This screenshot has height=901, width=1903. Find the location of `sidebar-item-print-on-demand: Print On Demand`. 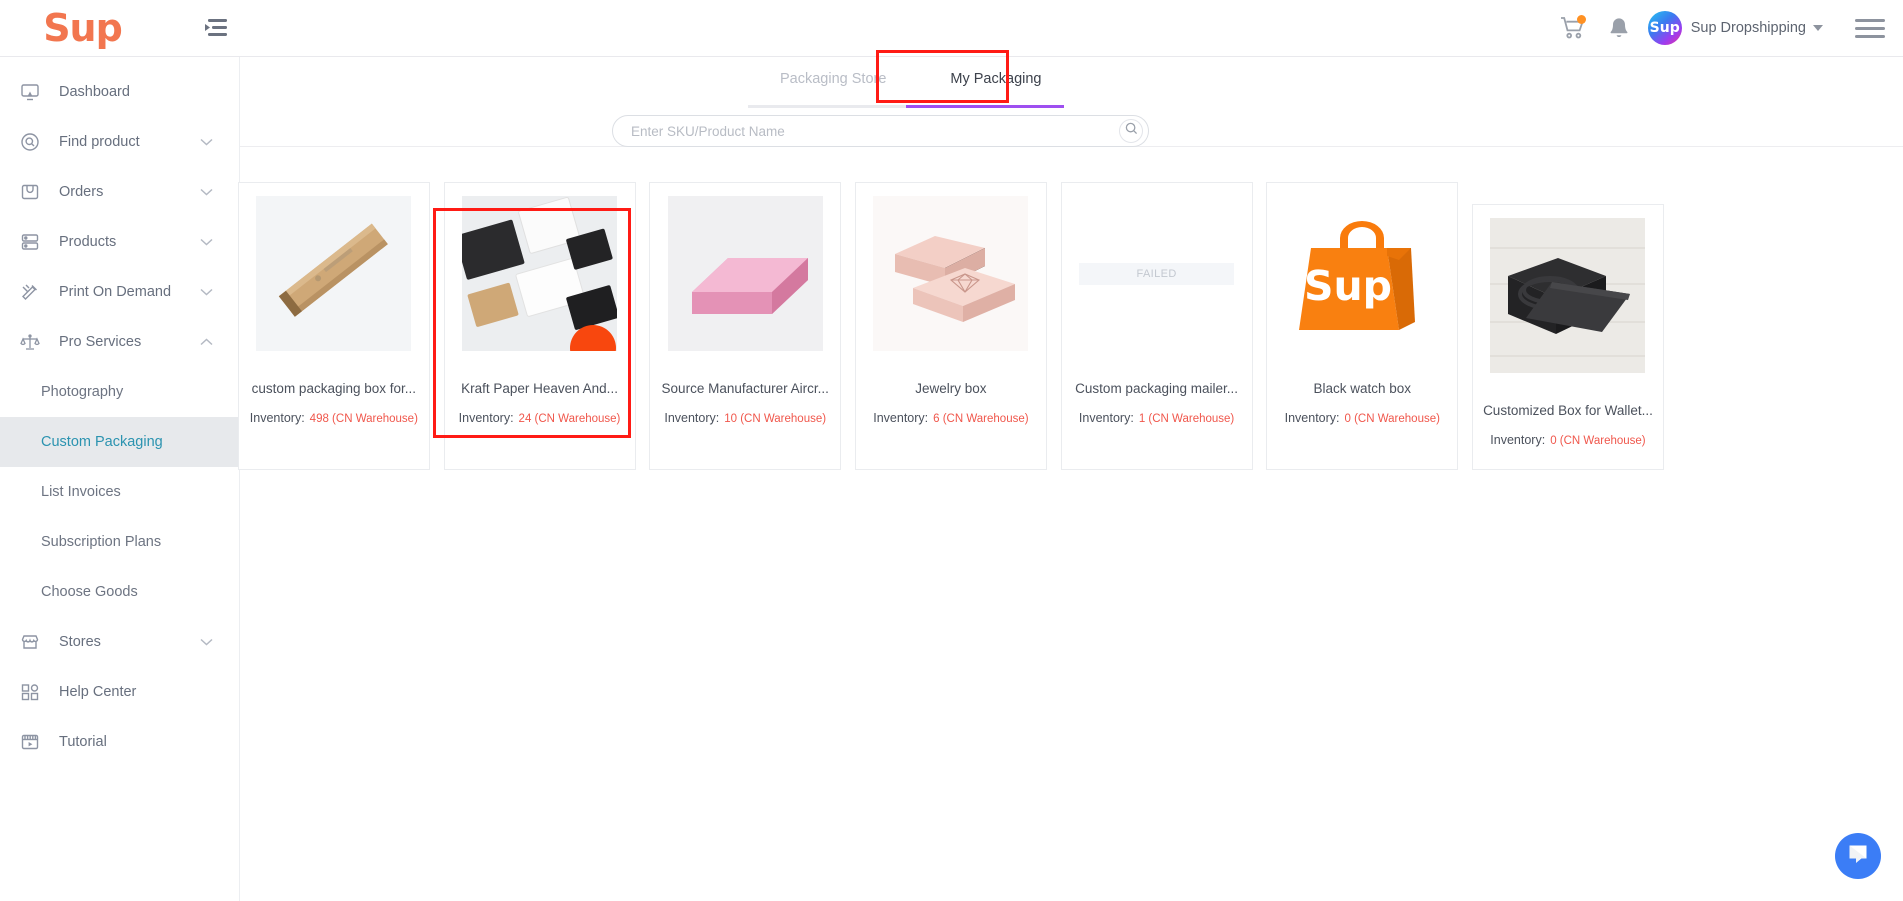

sidebar-item-print-on-demand: Print On Demand is located at coordinates (119, 292).